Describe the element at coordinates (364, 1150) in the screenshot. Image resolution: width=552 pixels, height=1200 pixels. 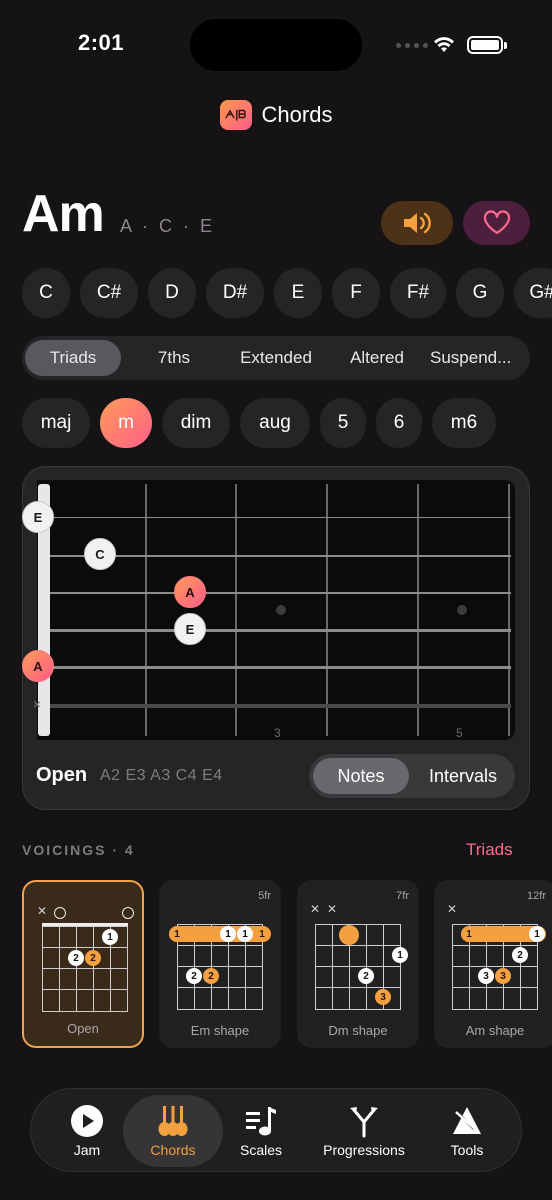
I see `tab-label: Progressions` at that location.